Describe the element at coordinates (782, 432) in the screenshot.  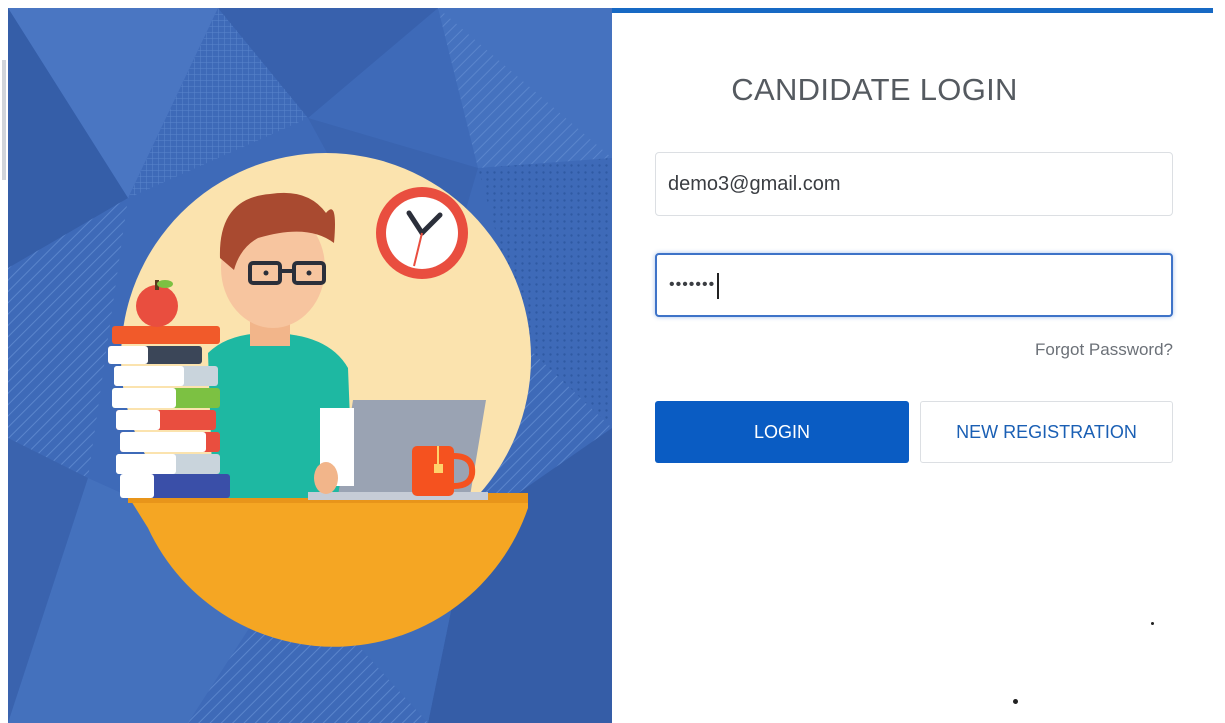
I see `login-button: LOGIN` at that location.